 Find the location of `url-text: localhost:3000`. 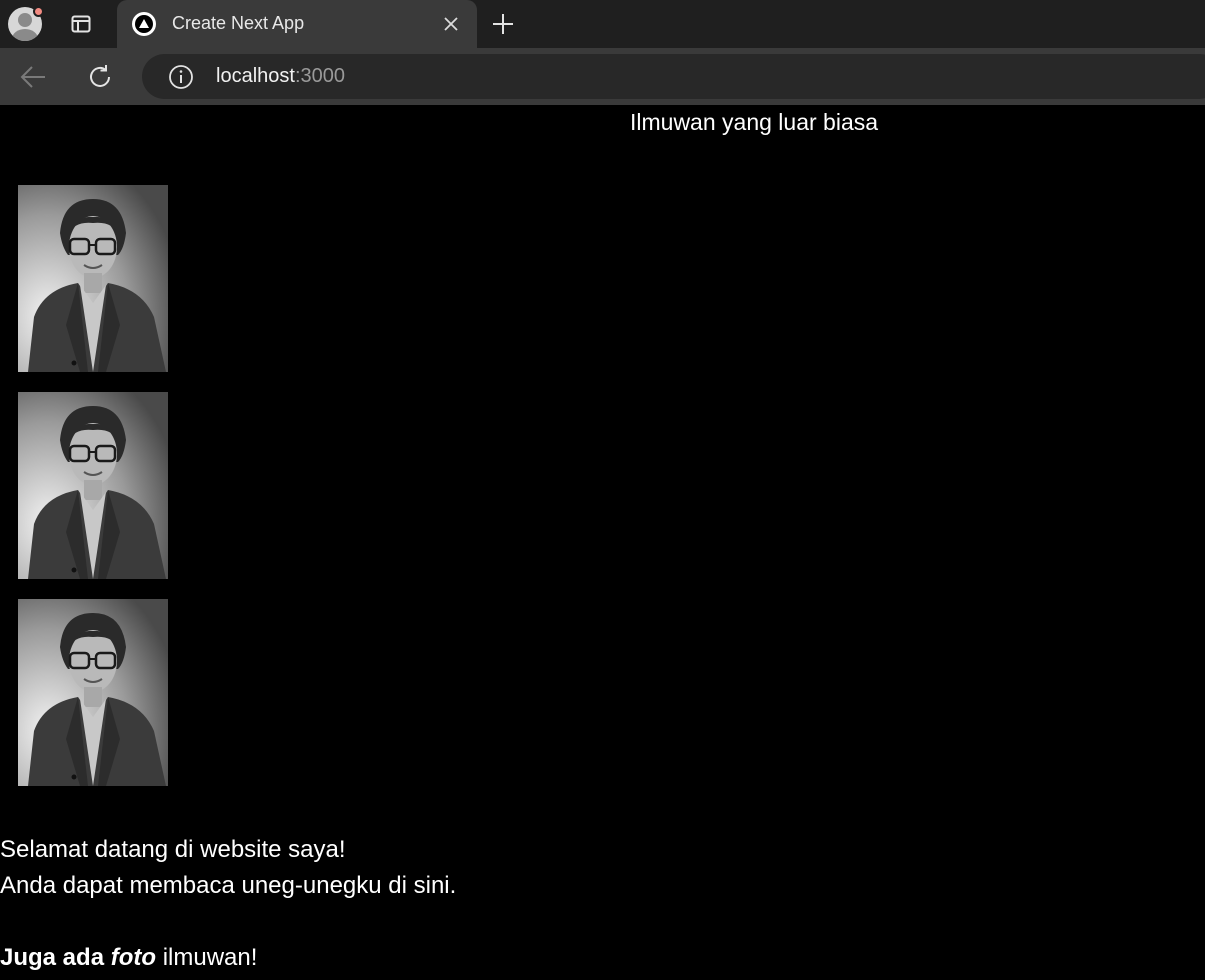

url-text: localhost:3000 is located at coordinates (280, 76).